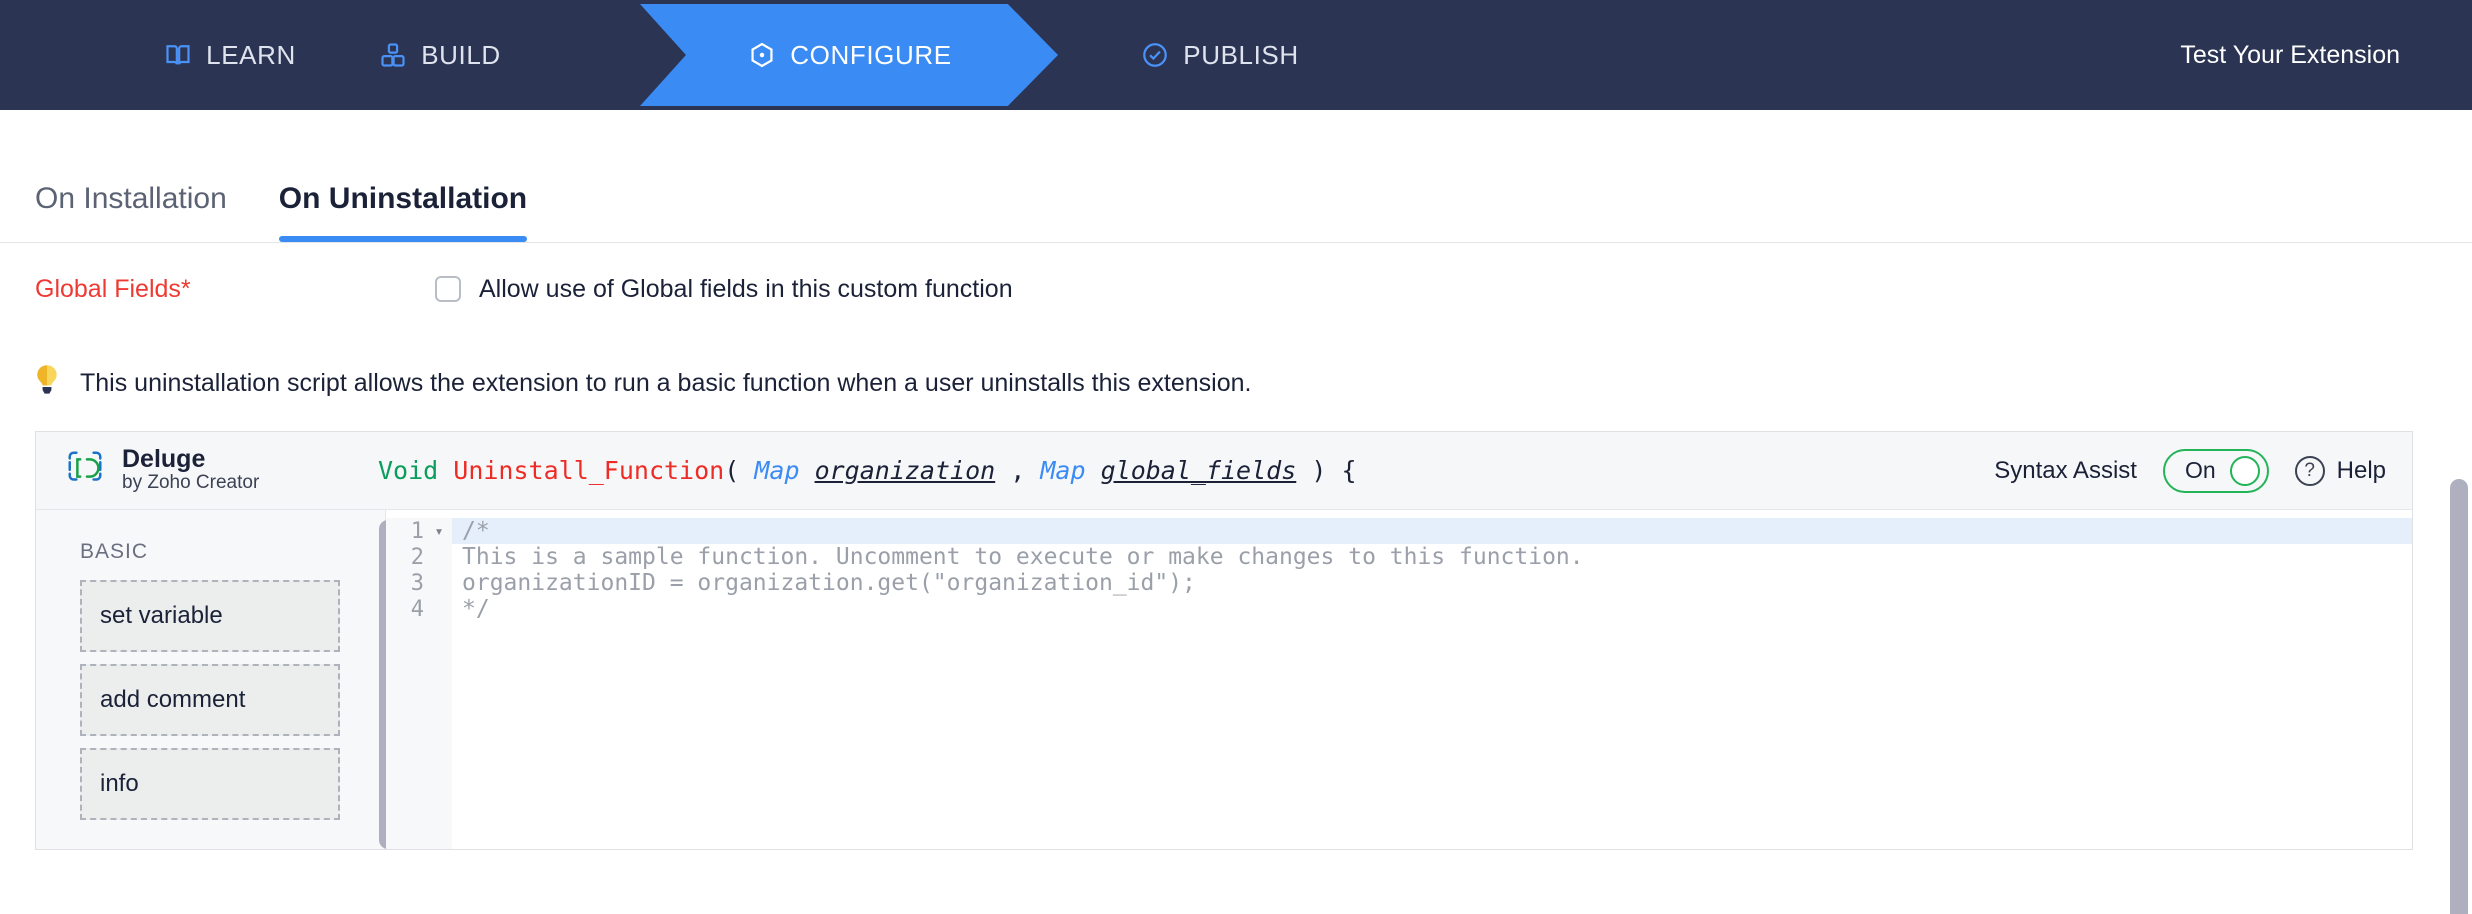  I want to click on gear-dot-icon, so click(762, 55).